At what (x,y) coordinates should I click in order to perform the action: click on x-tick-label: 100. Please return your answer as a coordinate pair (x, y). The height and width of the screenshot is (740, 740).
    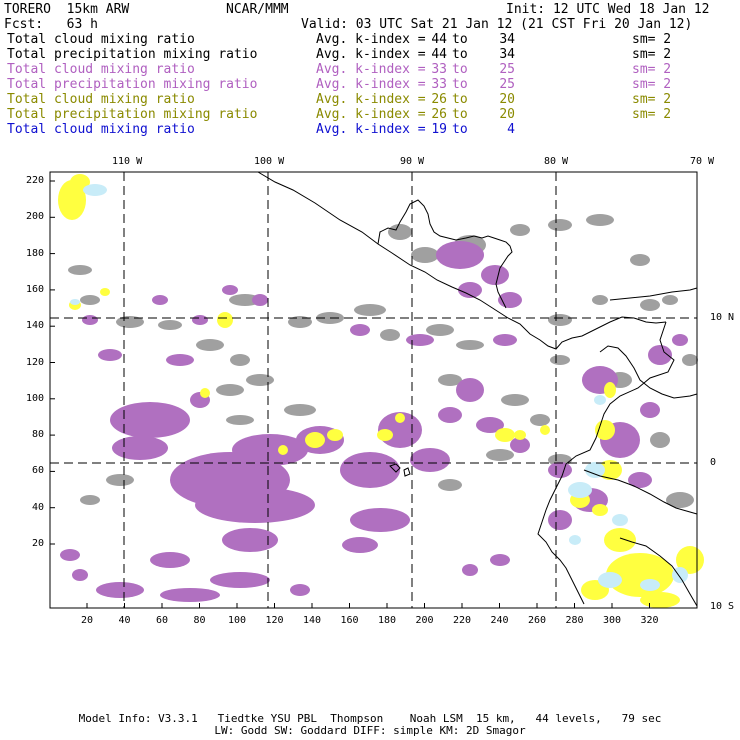
    Looking at the image, I should click on (237, 620).